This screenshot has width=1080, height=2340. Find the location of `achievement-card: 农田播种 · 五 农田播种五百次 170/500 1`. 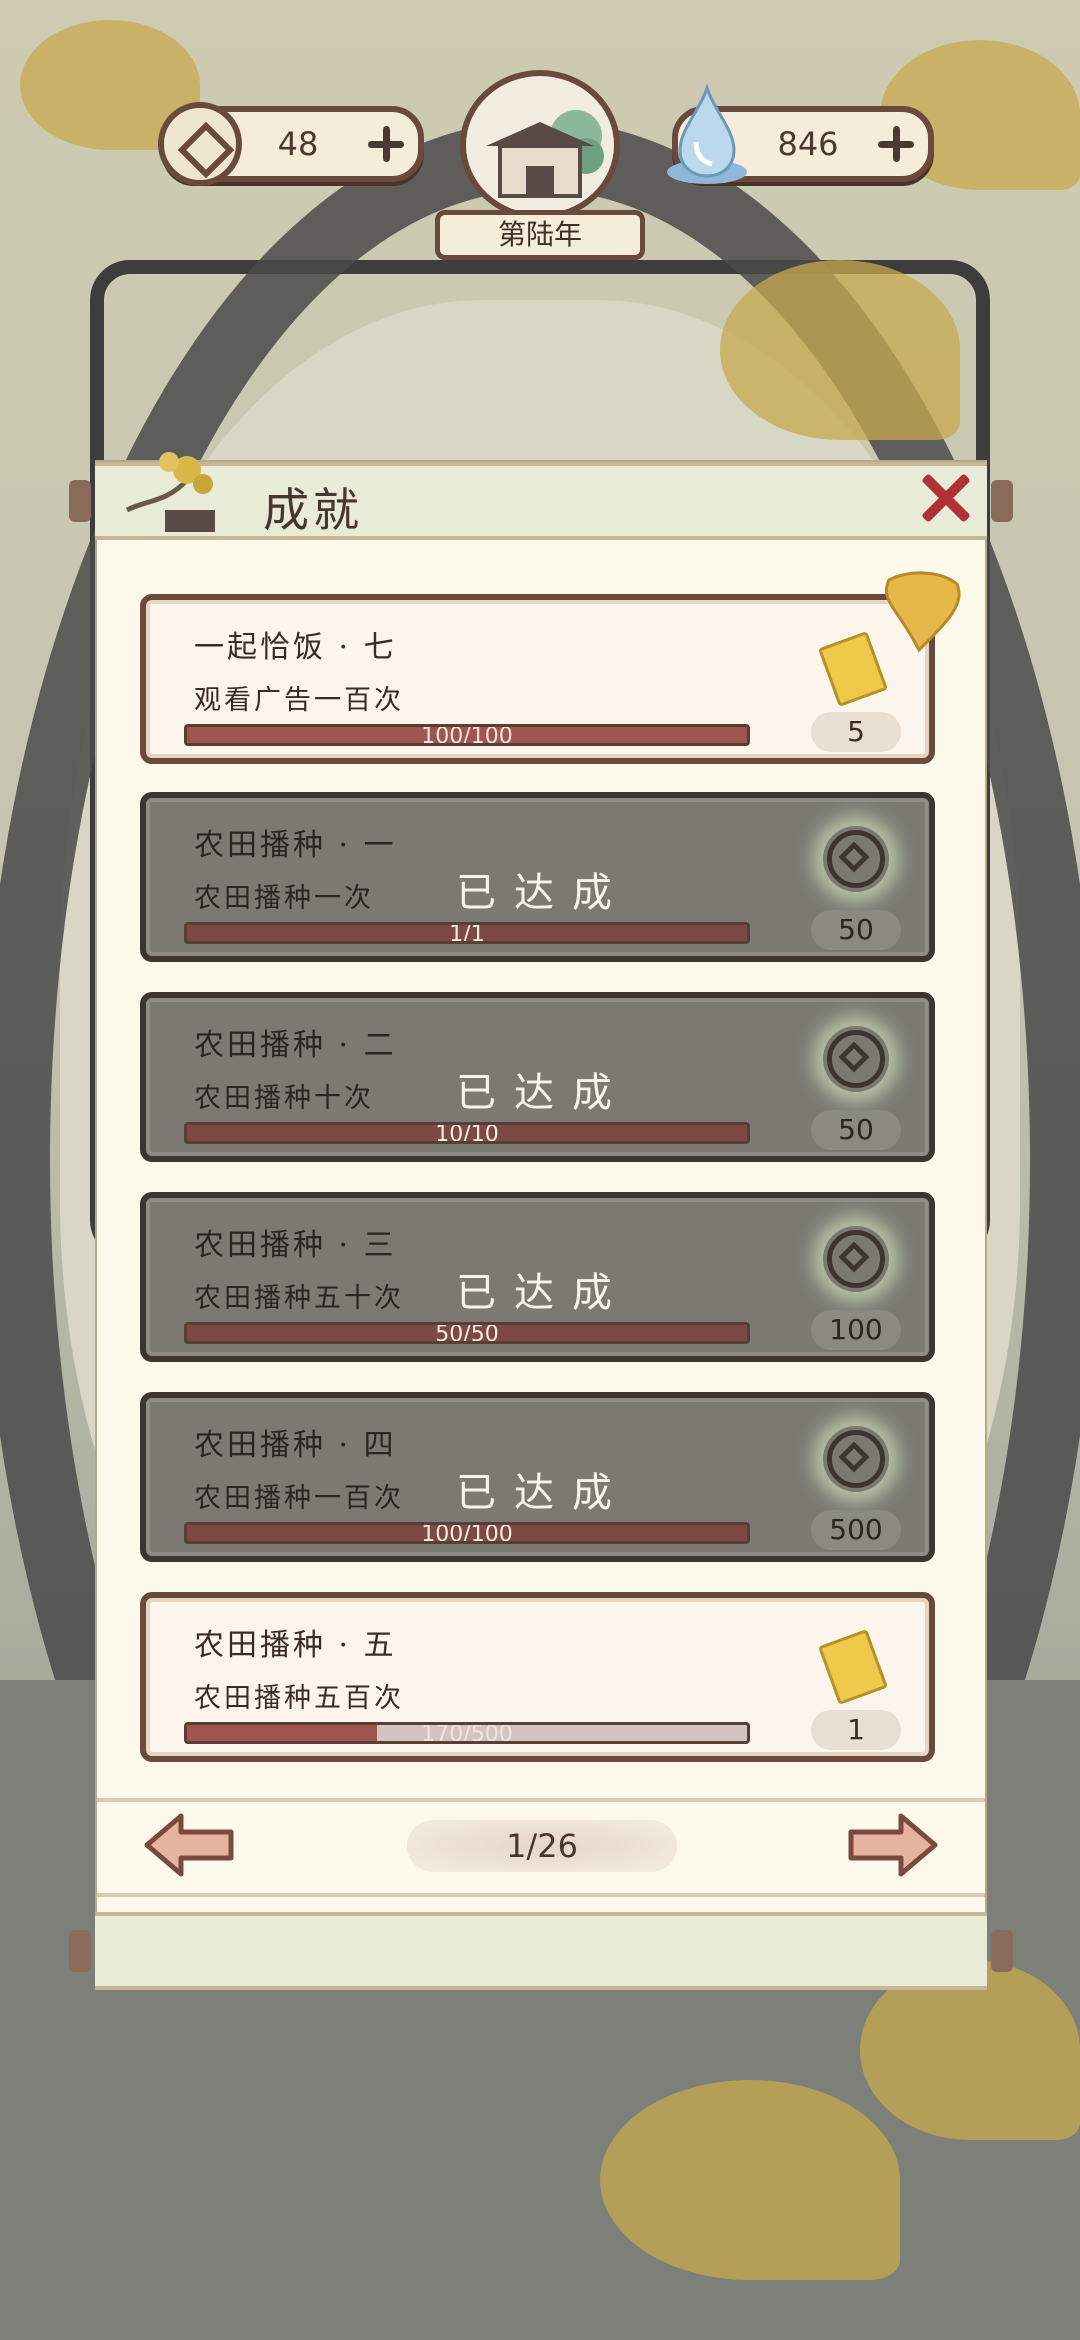

achievement-card: 农田播种 · 五 农田播种五百次 170/500 1 is located at coordinates (537, 1677).